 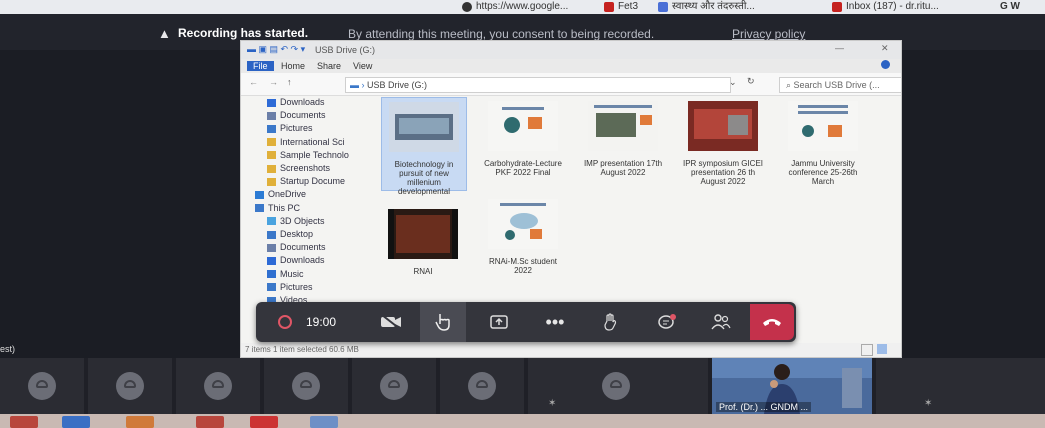 I want to click on nav-item-label: International Sci, so click(x=312, y=141).